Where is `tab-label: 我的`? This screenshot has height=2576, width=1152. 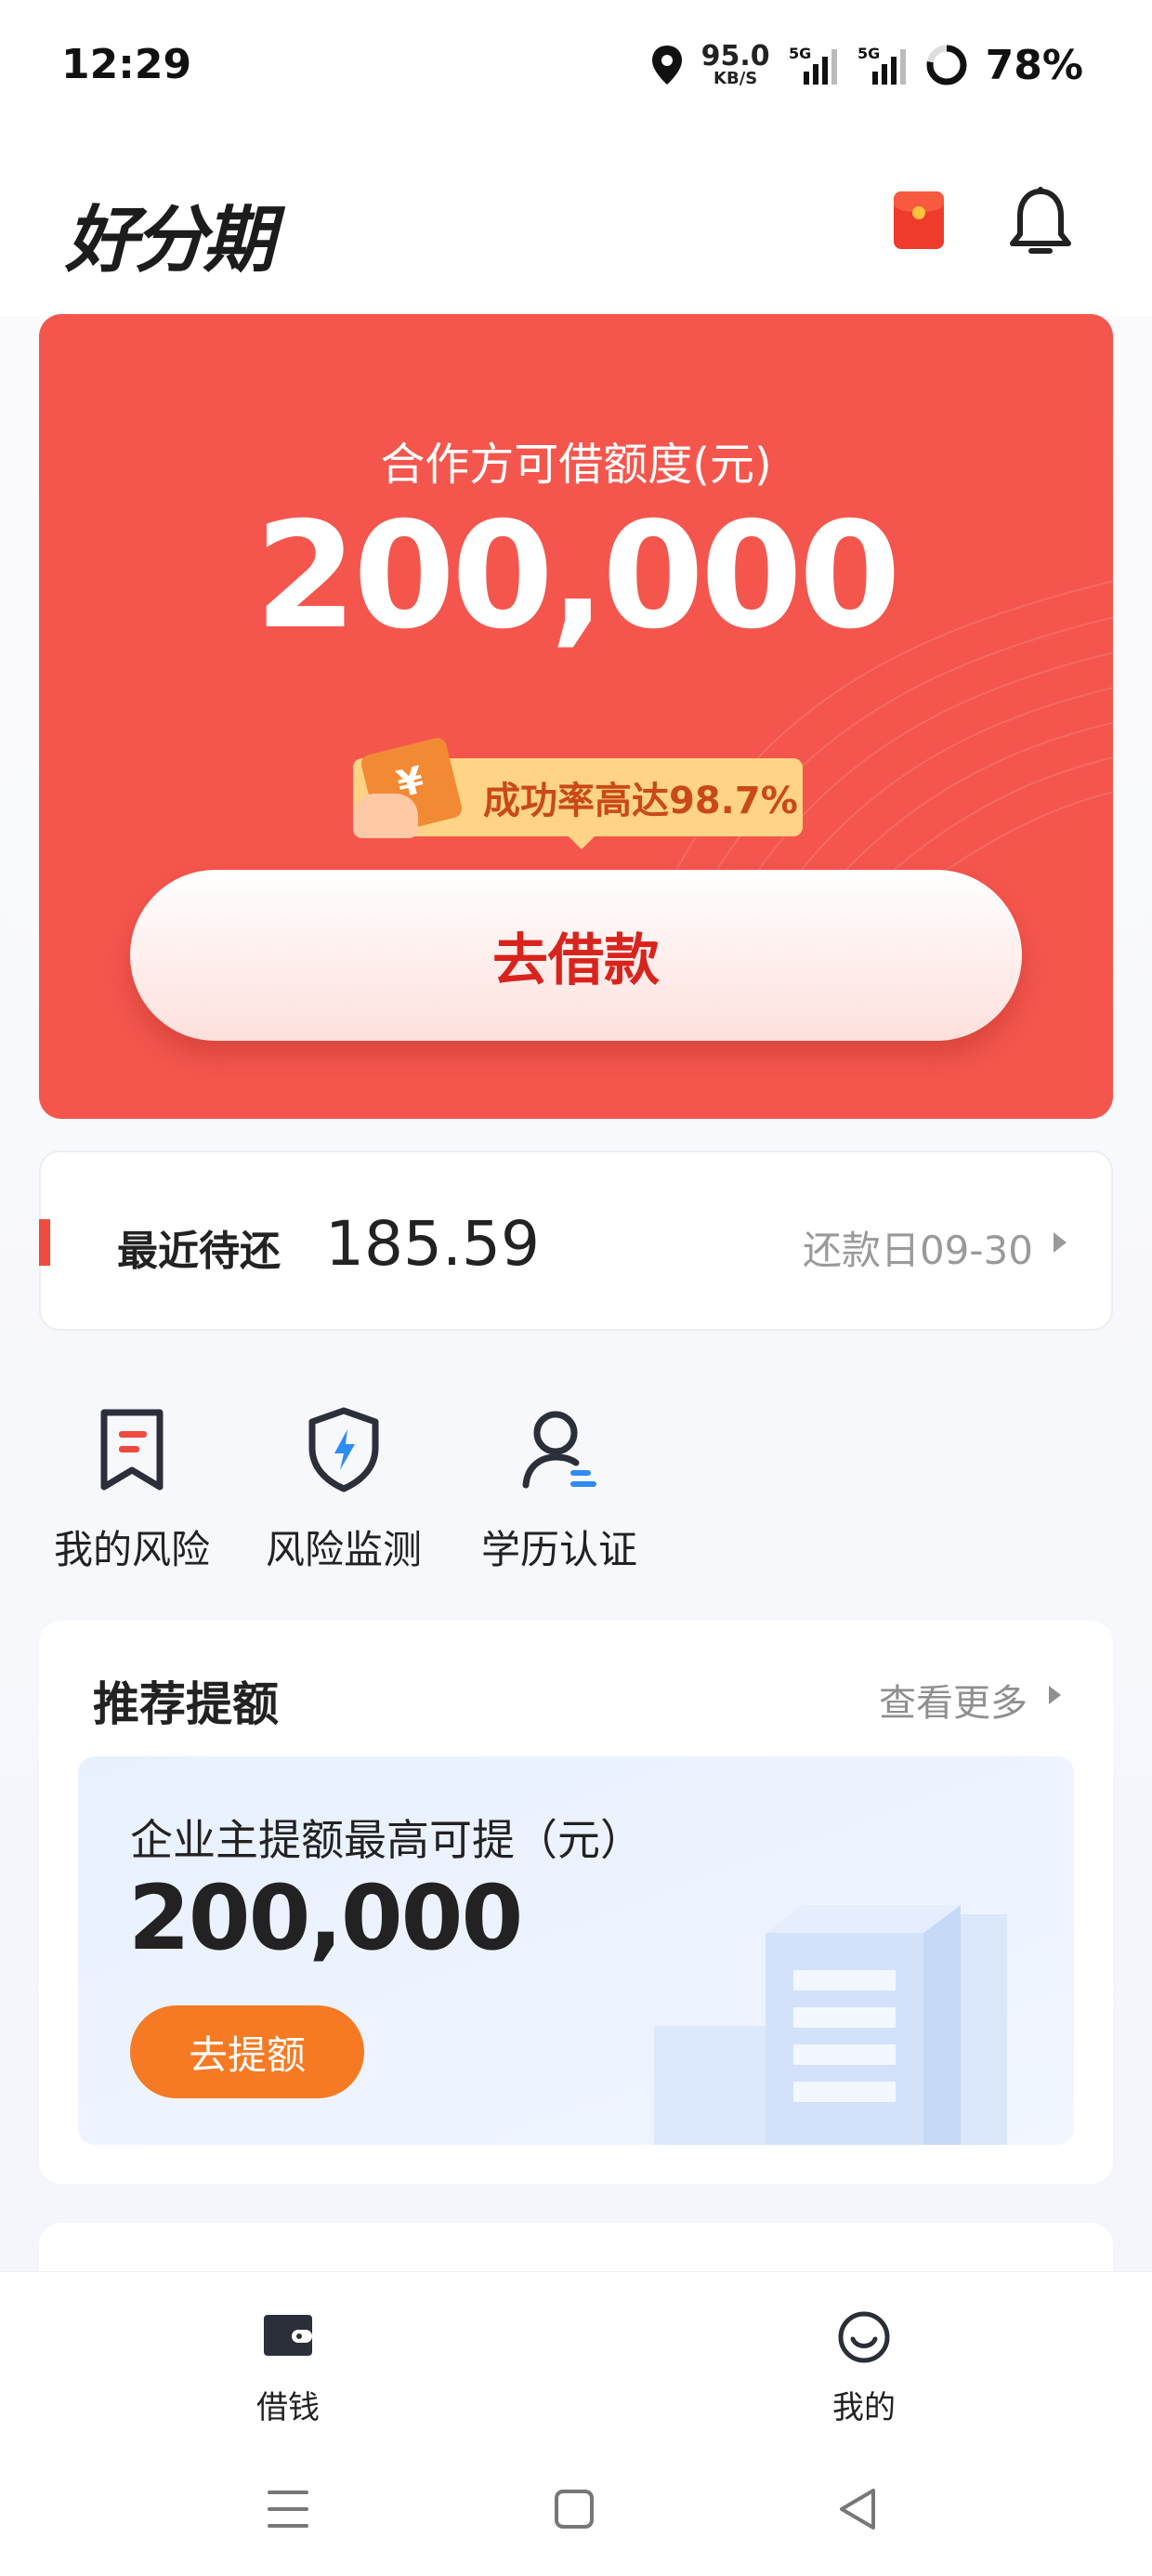
tab-label: 我的 is located at coordinates (864, 2407).